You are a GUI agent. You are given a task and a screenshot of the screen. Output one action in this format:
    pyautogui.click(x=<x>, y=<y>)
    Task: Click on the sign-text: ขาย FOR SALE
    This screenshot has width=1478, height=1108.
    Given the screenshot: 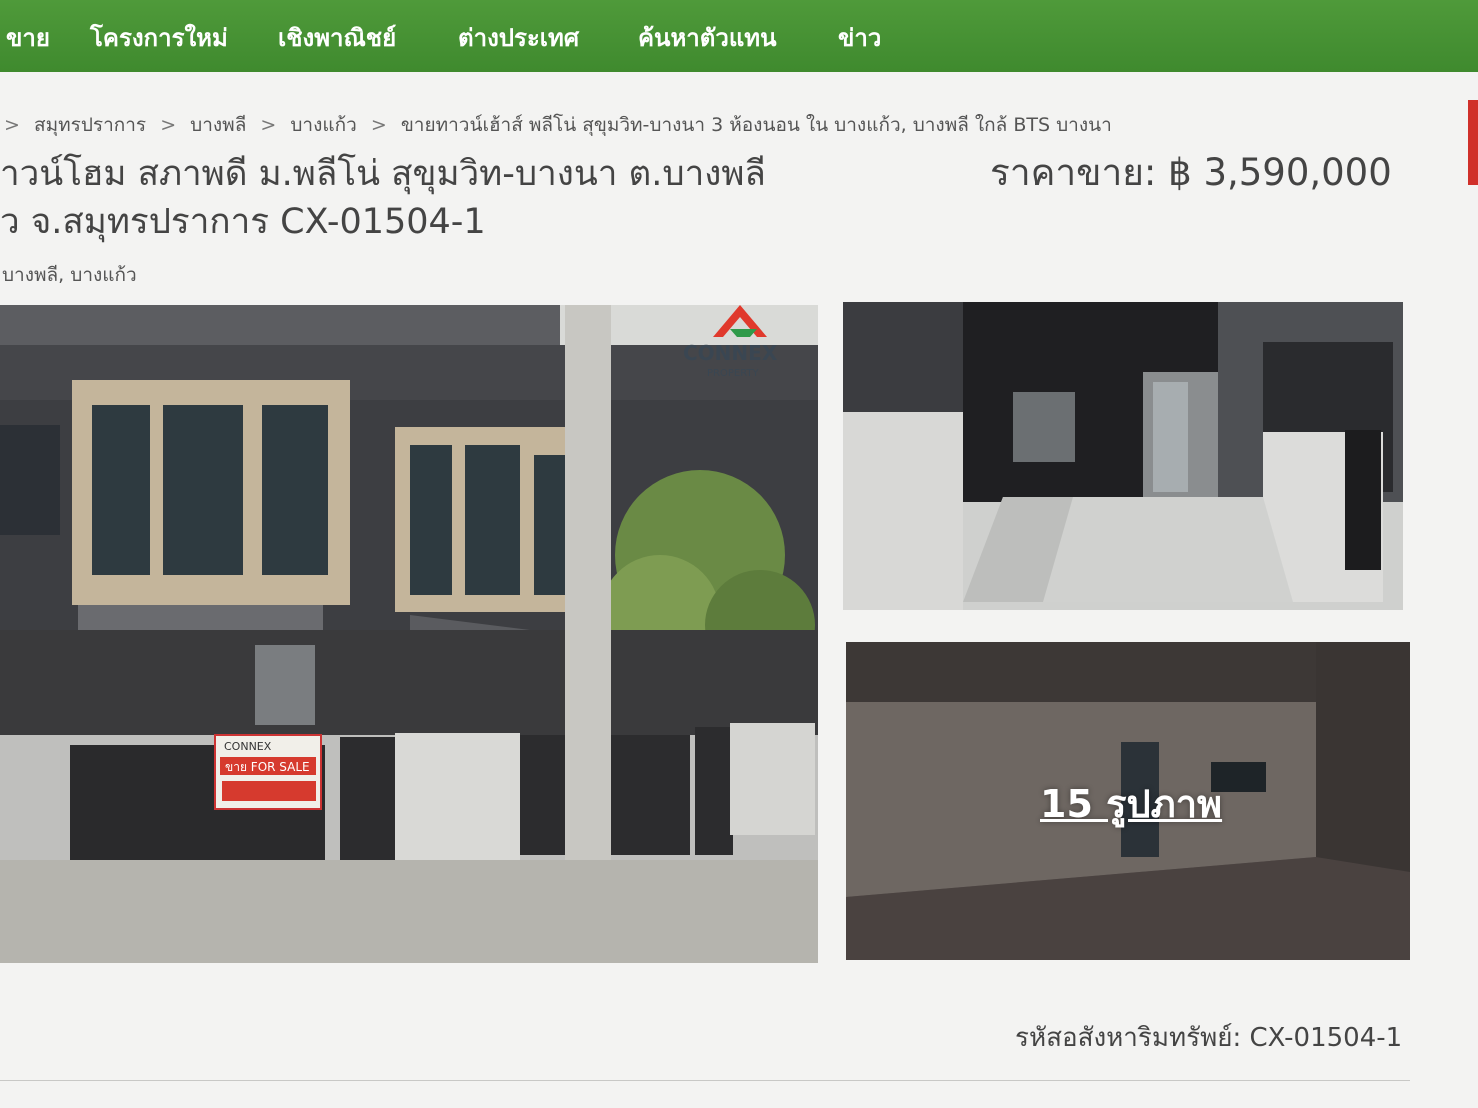 What is the action you would take?
    pyautogui.click(x=267, y=767)
    